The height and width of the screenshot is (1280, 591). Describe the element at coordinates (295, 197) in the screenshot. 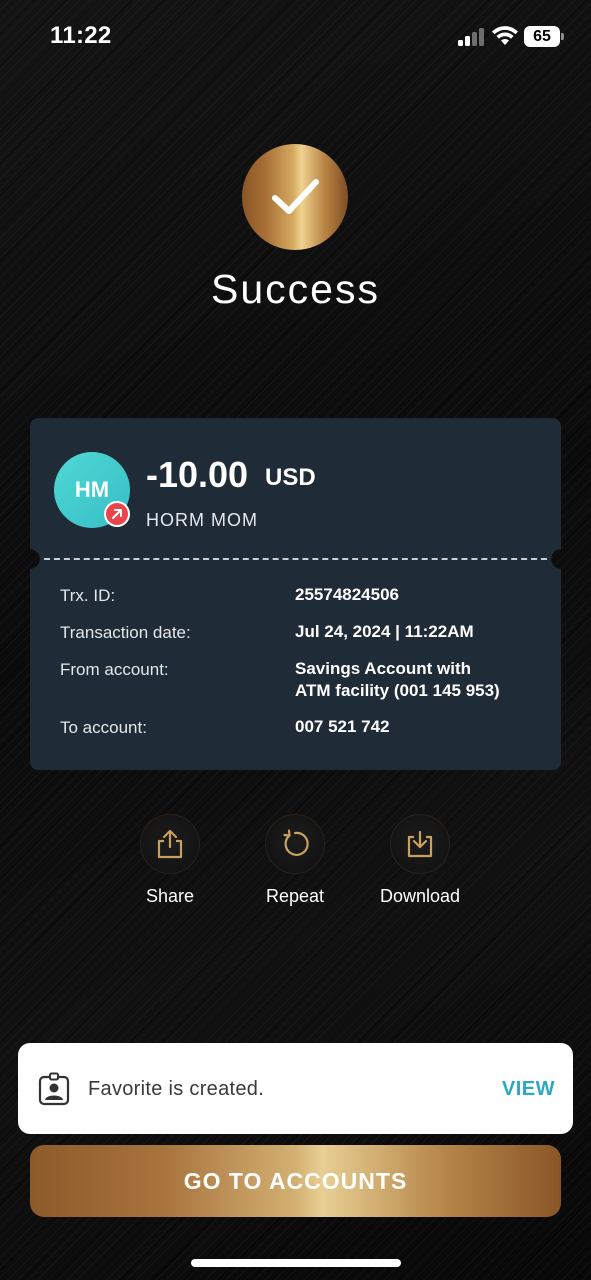

I see `success-checkmark-icon` at that location.